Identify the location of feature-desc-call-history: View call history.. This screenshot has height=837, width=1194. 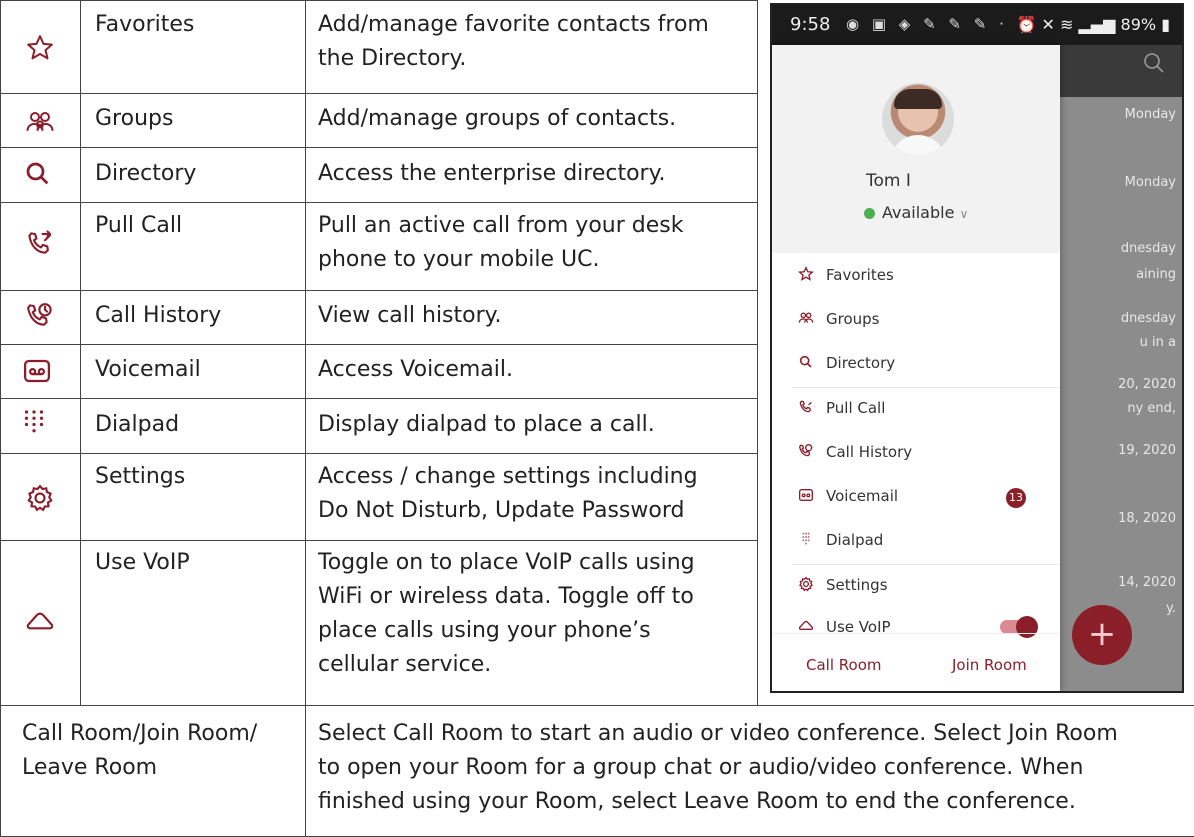
(410, 315).